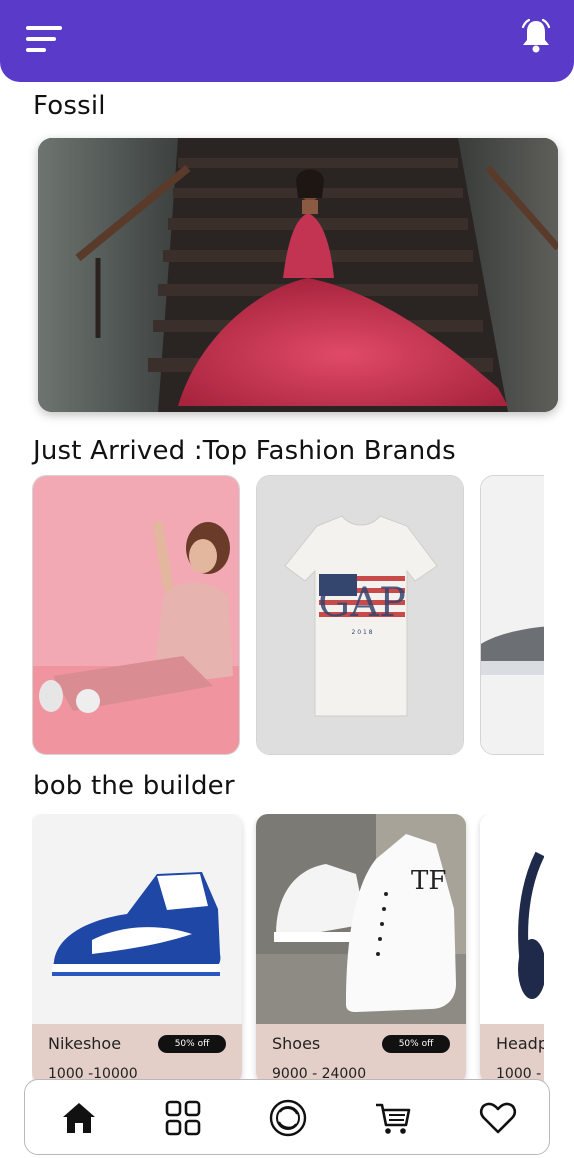  I want to click on home-icon, so click(79, 1118).